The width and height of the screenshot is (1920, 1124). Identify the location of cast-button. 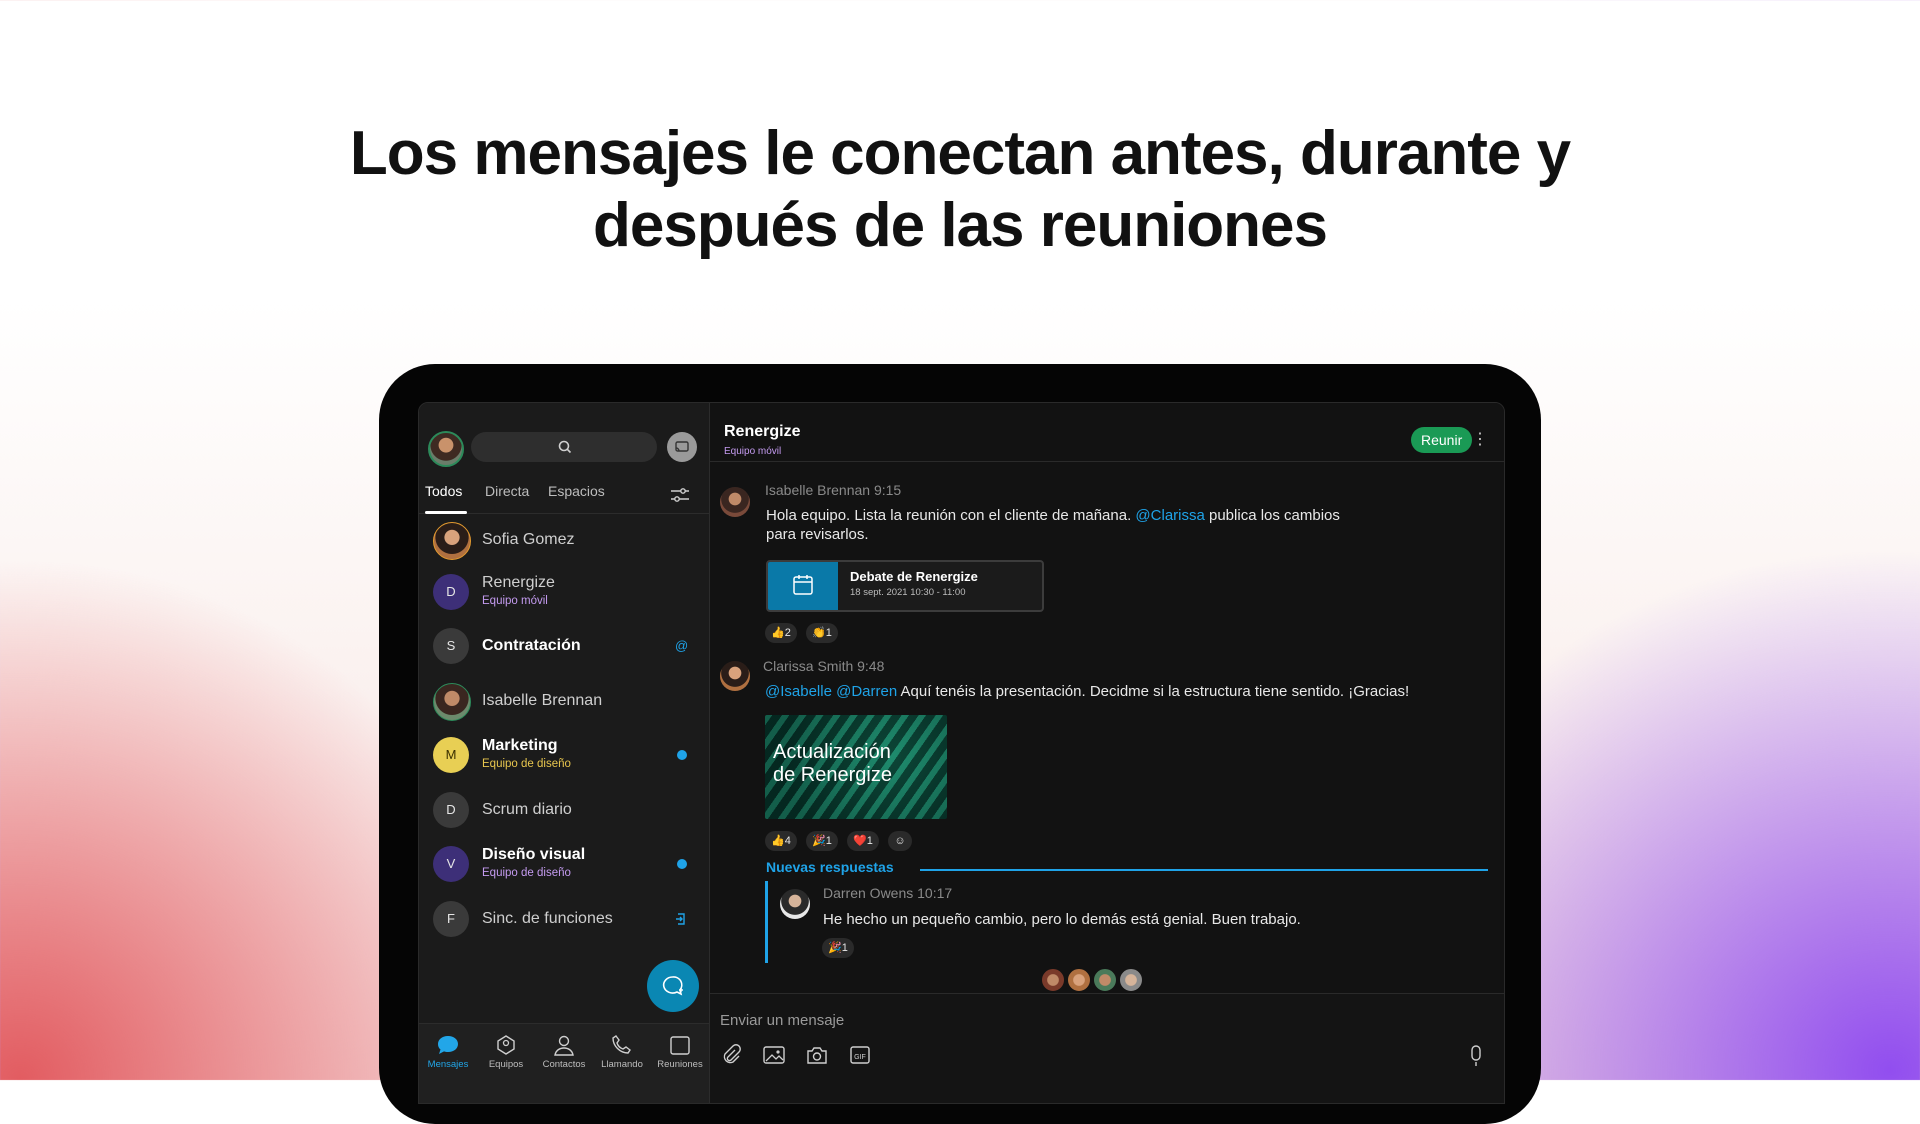
(682, 447).